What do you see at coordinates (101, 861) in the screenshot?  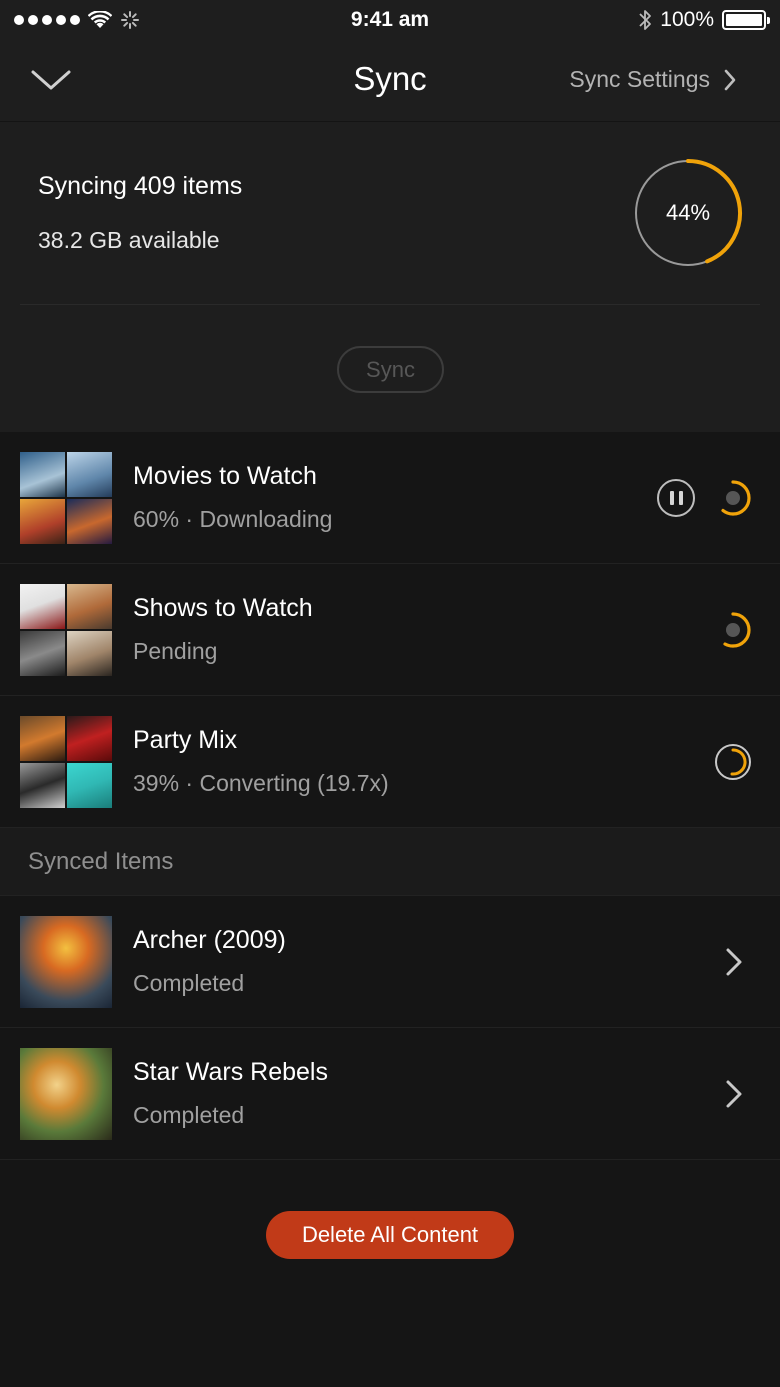 I see `section-title: Synced Items` at bounding box center [101, 861].